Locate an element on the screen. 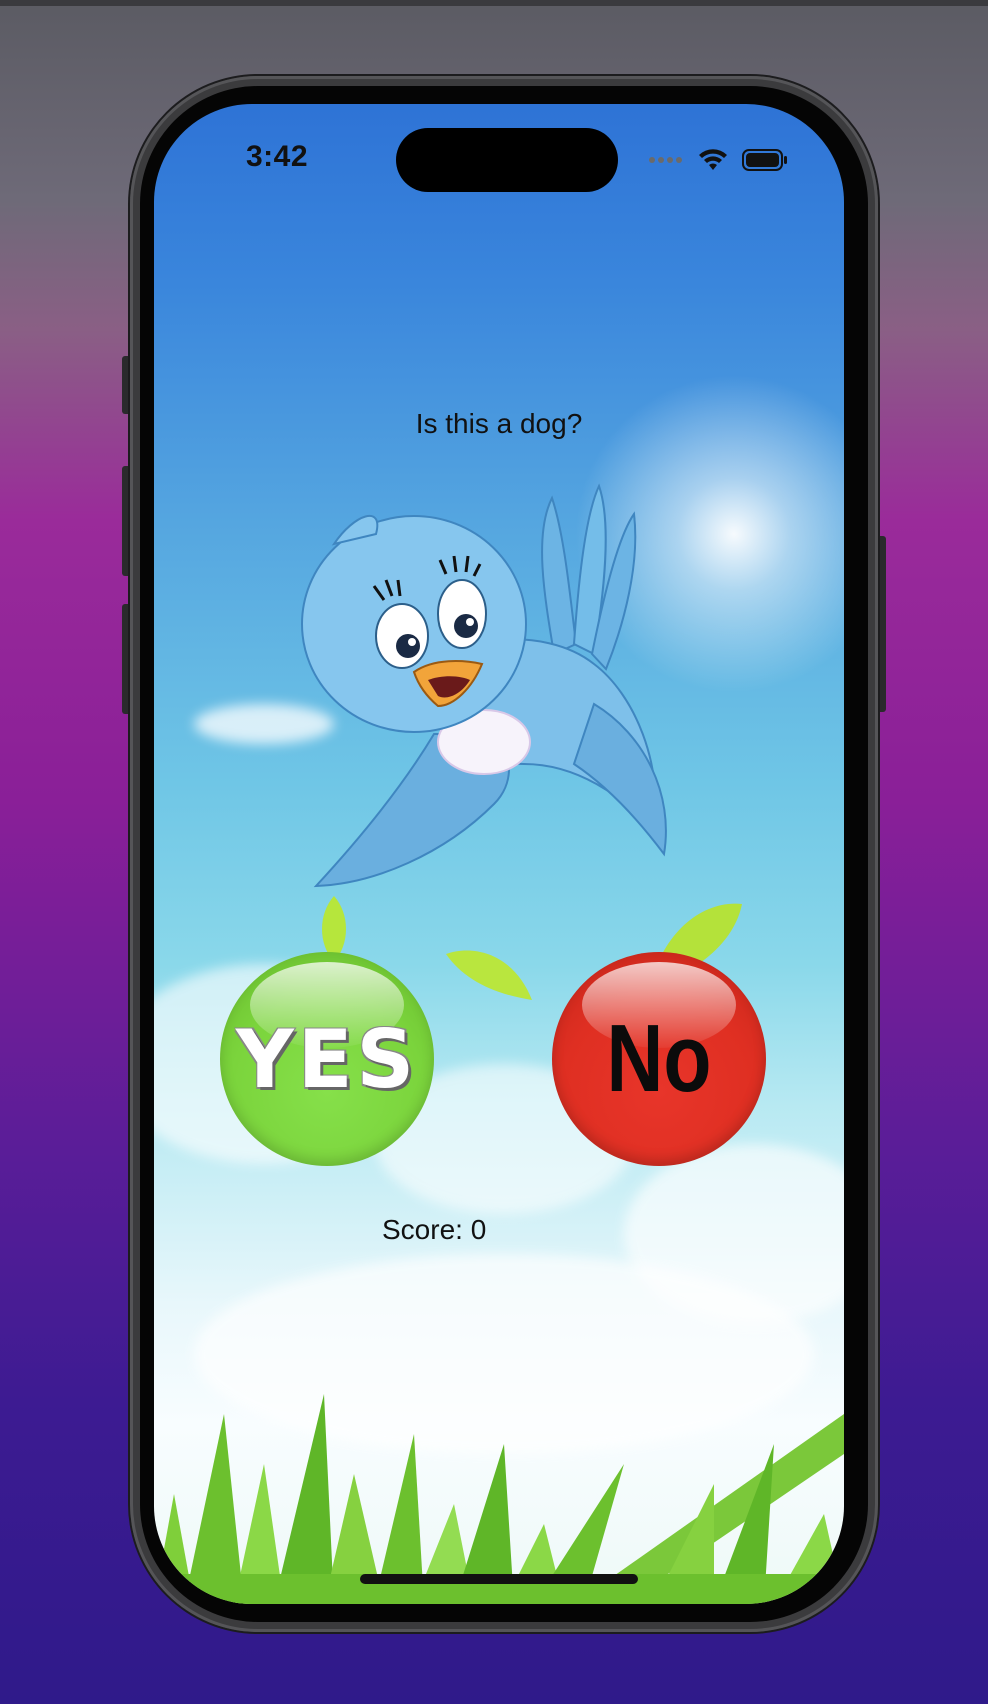 The height and width of the screenshot is (1704, 988). dynamic-island is located at coordinates (507, 160).